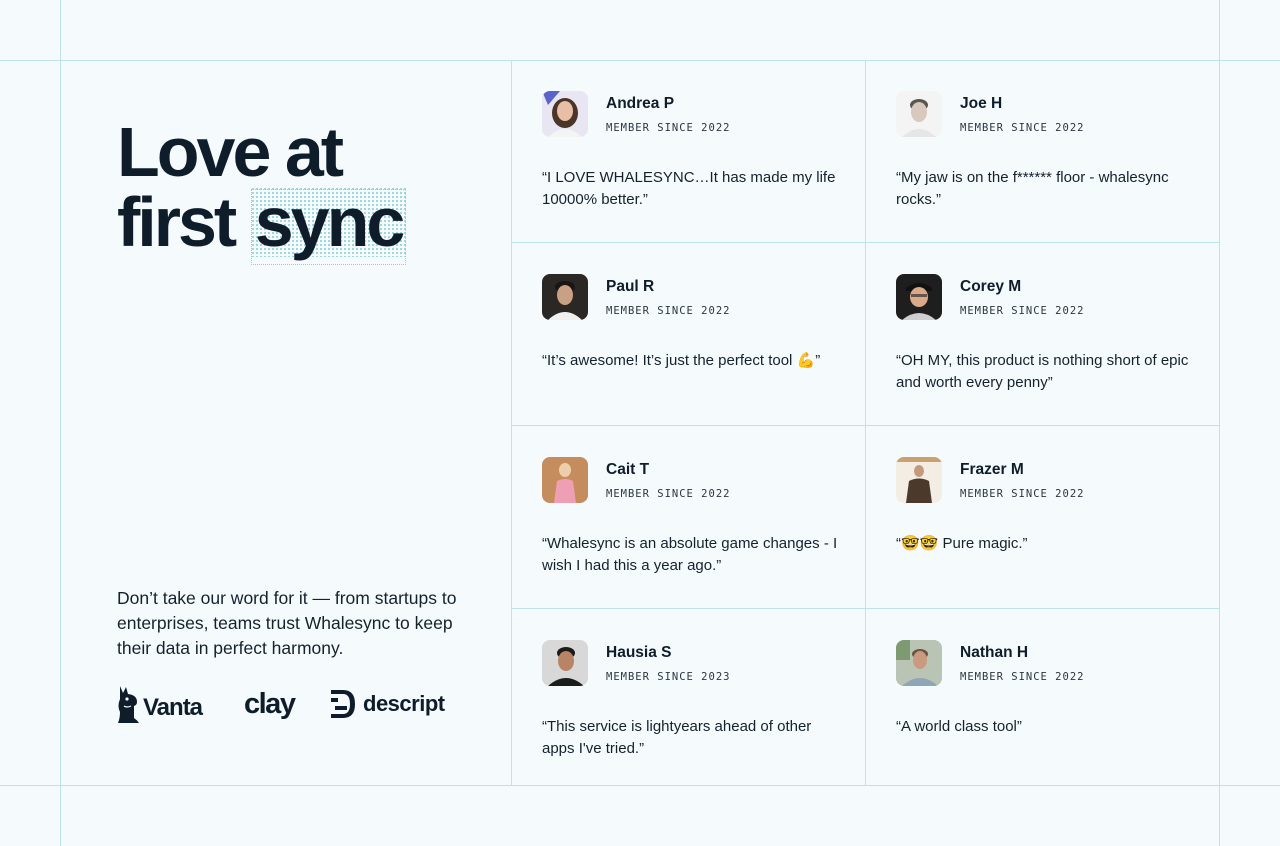  Describe the element at coordinates (297, 704) in the screenshot. I see `customer-logos: Vanta clay descript` at that location.